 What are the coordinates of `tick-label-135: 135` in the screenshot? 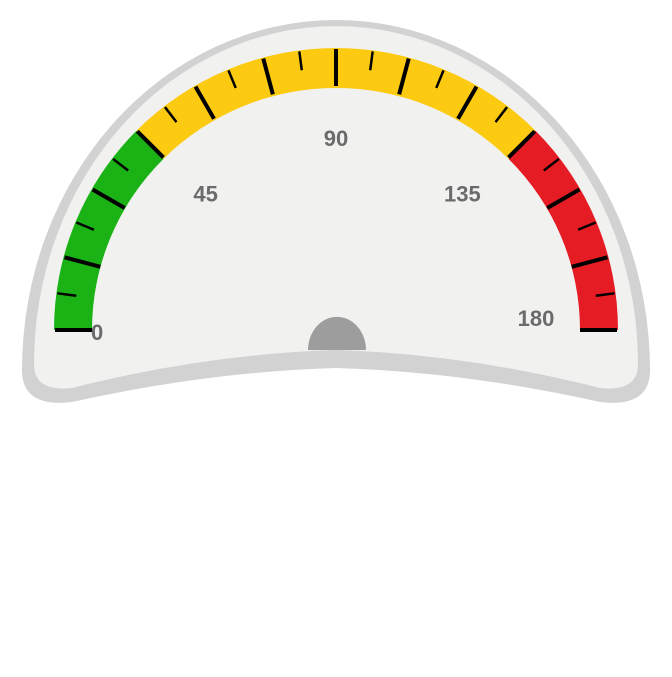 It's located at (462, 193).